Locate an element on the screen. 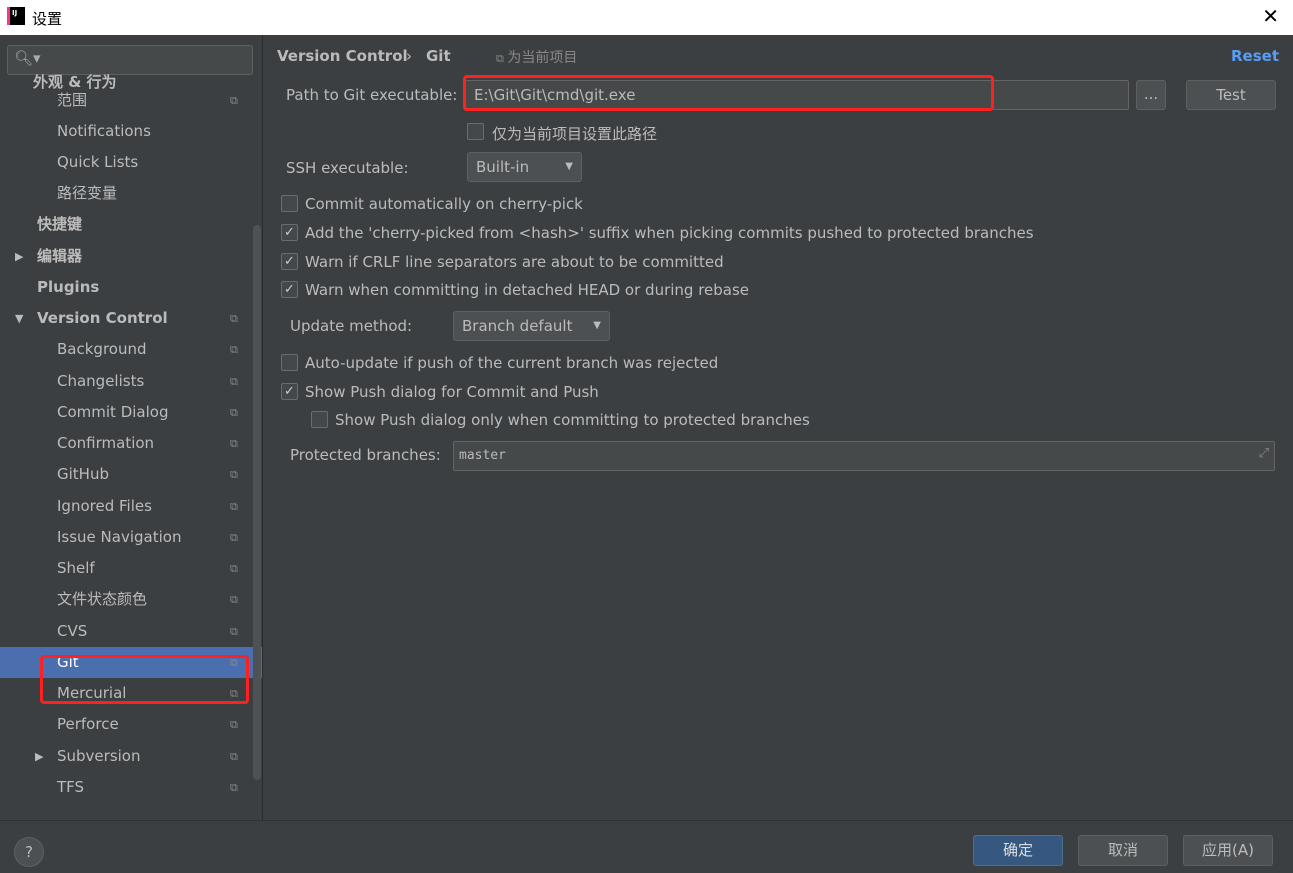  sidebar-item: 快捷键 is located at coordinates (131, 224).